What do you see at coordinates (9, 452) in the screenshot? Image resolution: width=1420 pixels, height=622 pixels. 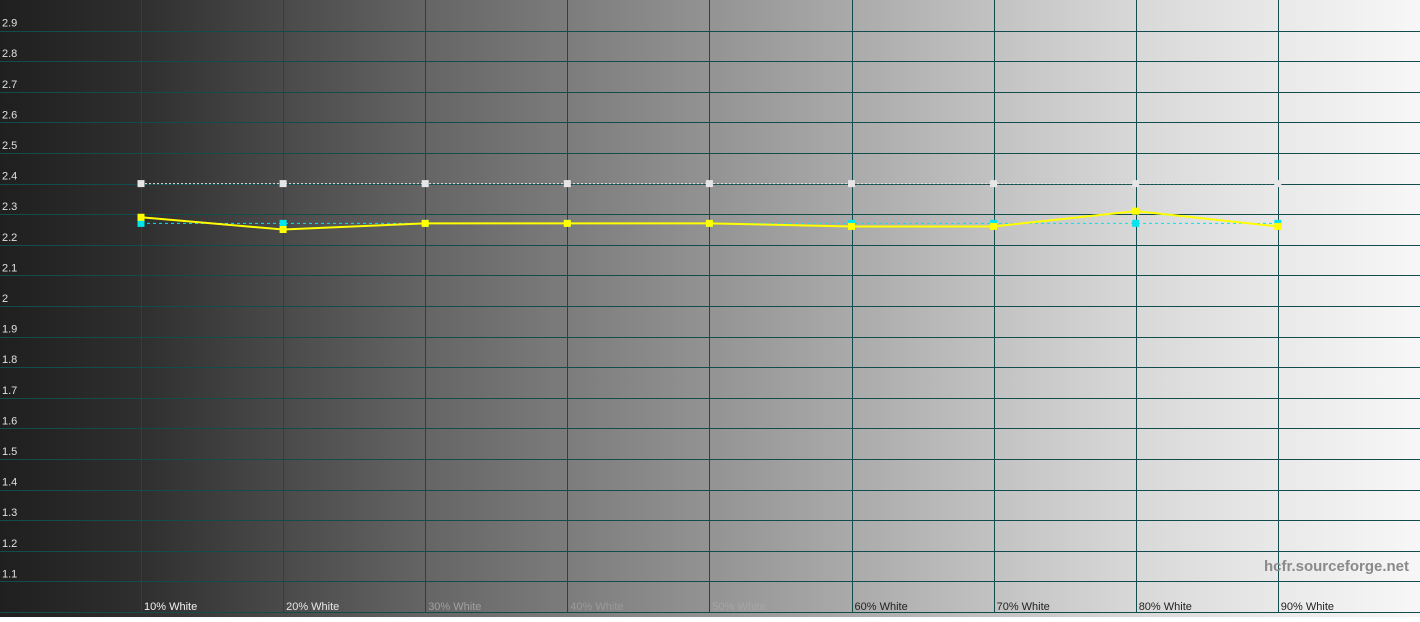 I see `y-tick-label: 1.5` at bounding box center [9, 452].